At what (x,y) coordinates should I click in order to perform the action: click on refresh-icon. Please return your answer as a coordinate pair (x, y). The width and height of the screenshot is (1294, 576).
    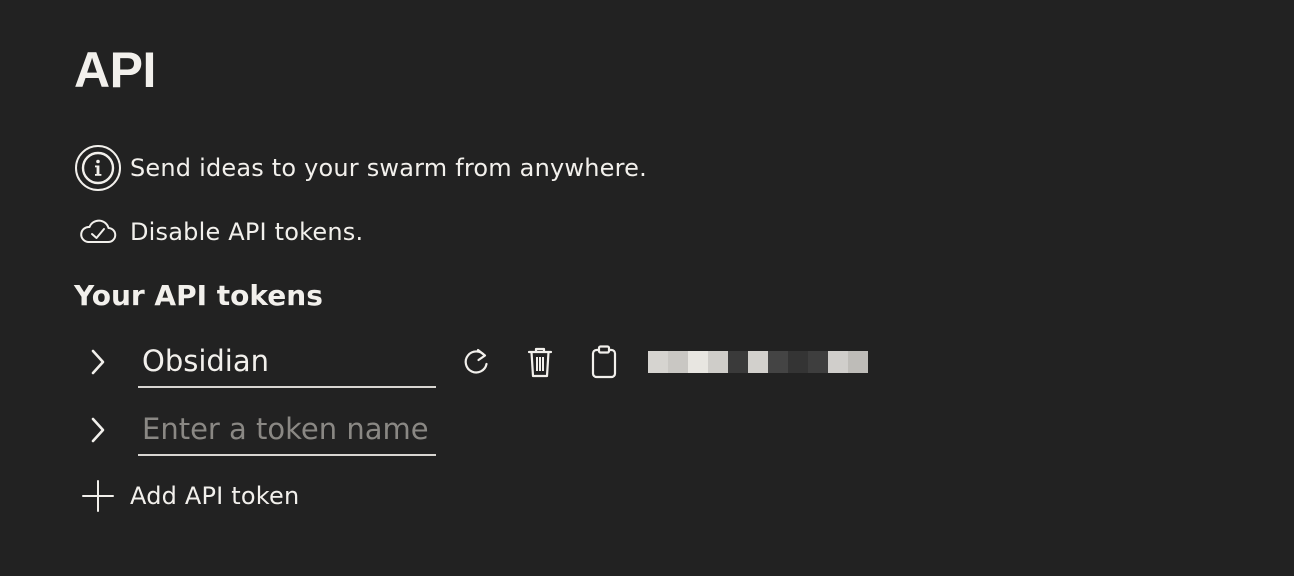
    Looking at the image, I should click on (476, 362).